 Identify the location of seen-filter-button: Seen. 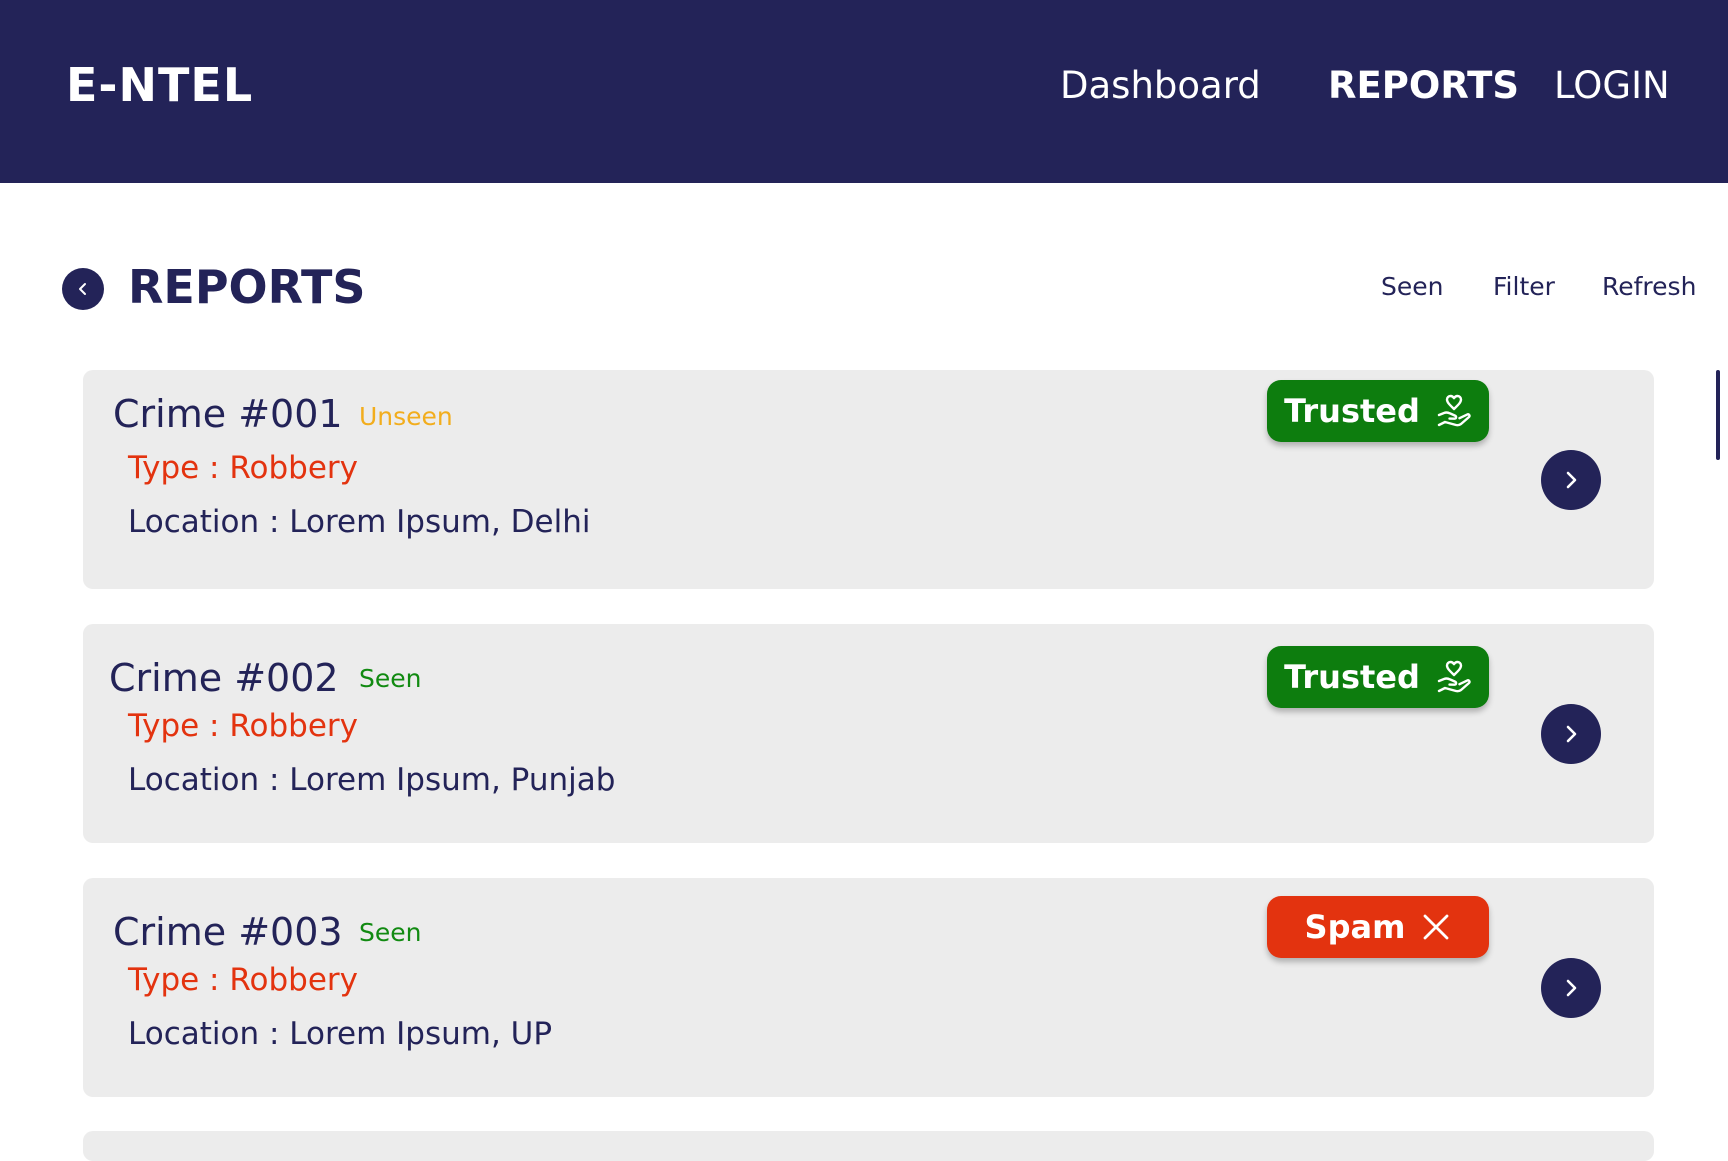
(1412, 286).